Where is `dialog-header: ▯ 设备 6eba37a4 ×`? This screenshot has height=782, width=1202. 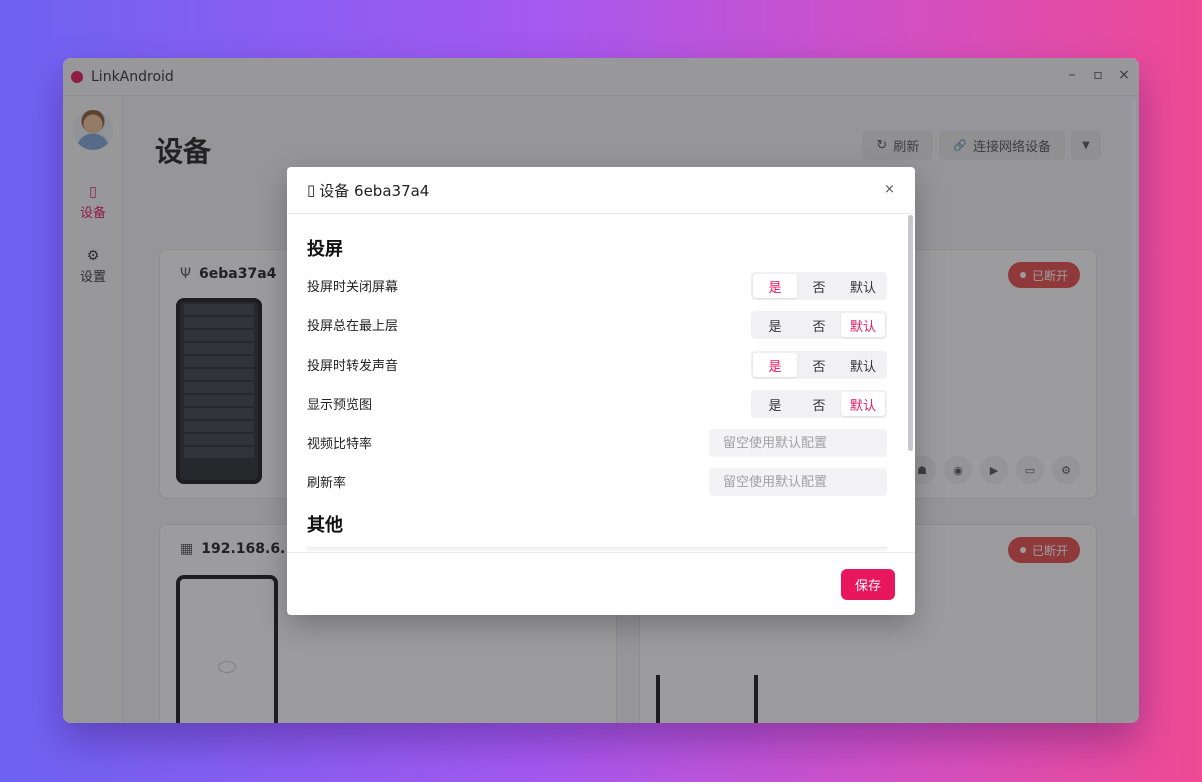
dialog-header: ▯ 设备 6eba37a4 × is located at coordinates (601, 190).